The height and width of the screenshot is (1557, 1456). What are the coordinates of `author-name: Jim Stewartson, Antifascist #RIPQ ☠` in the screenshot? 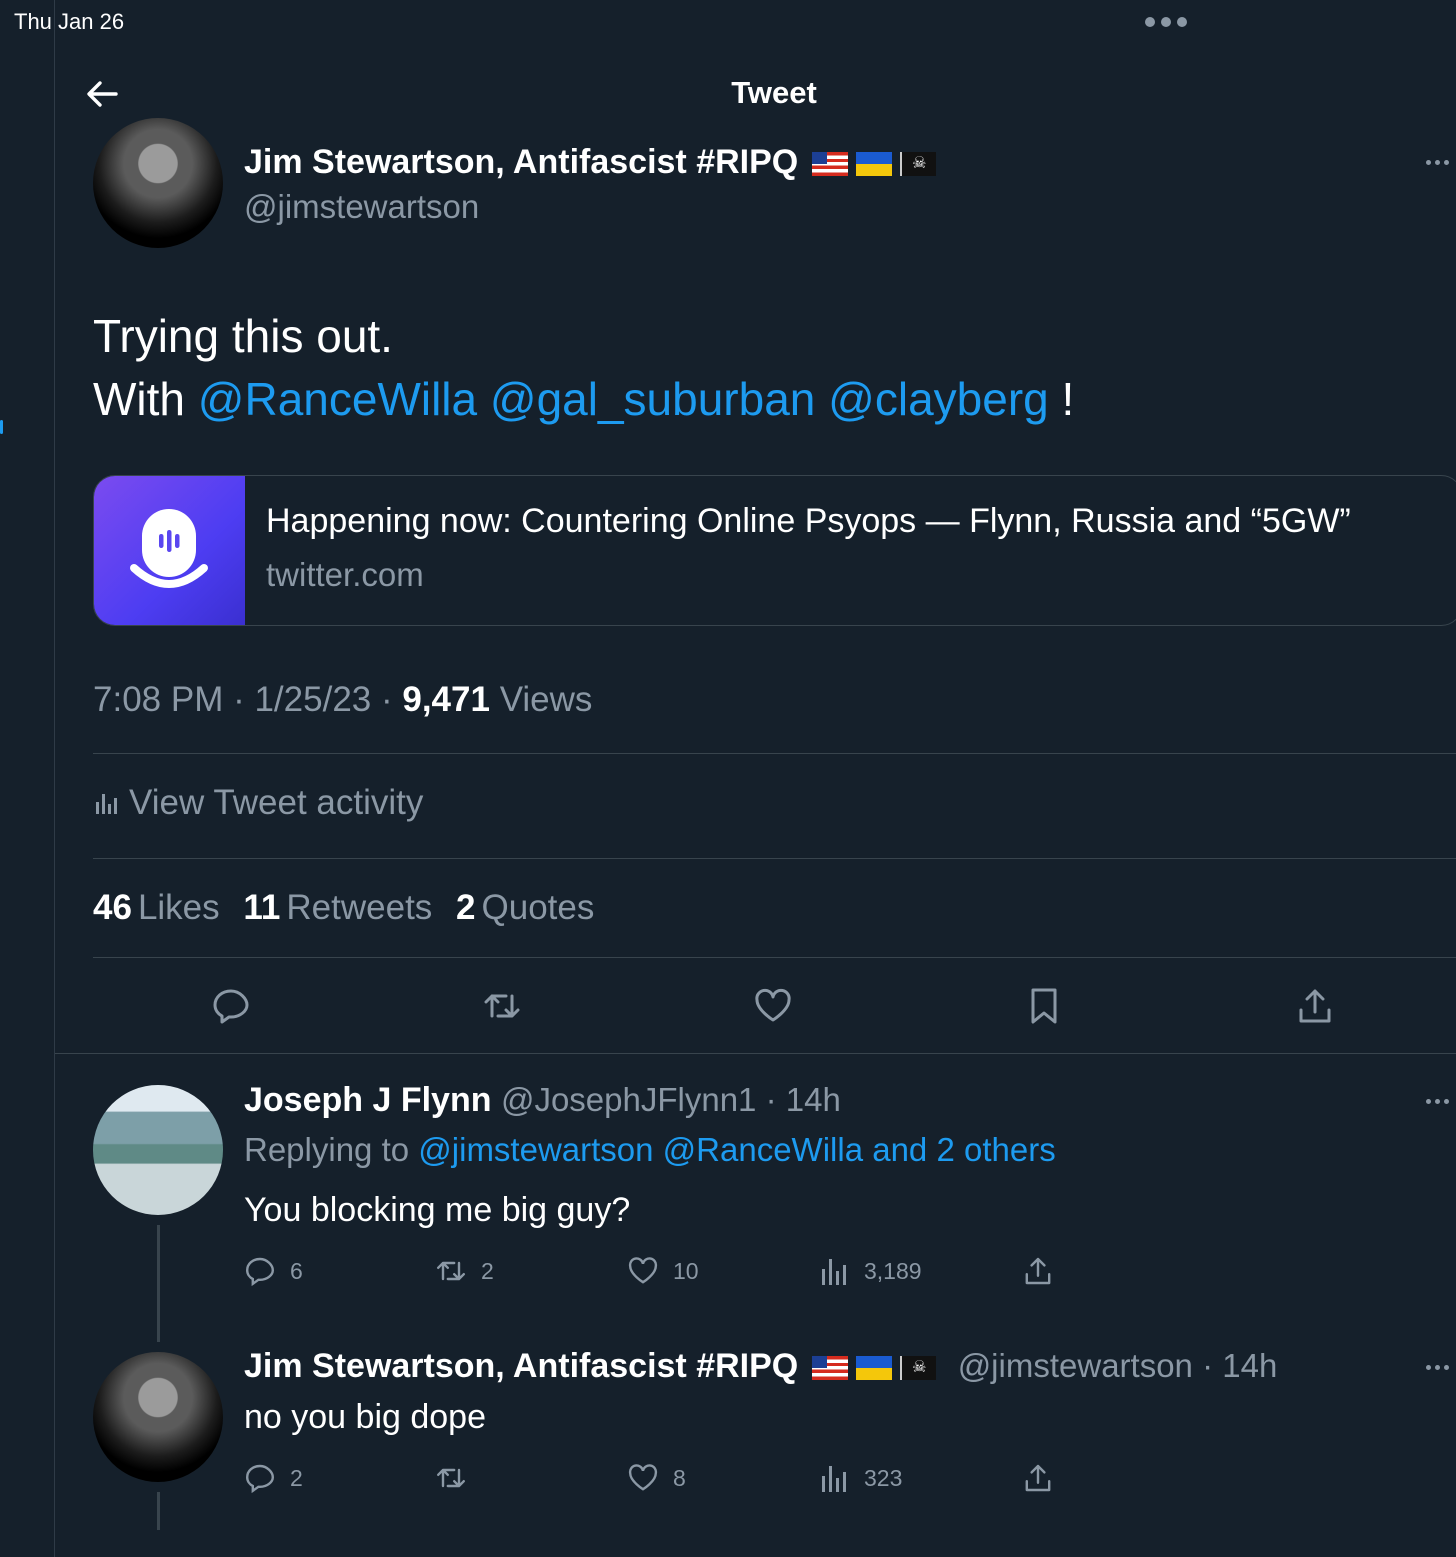 It's located at (590, 162).